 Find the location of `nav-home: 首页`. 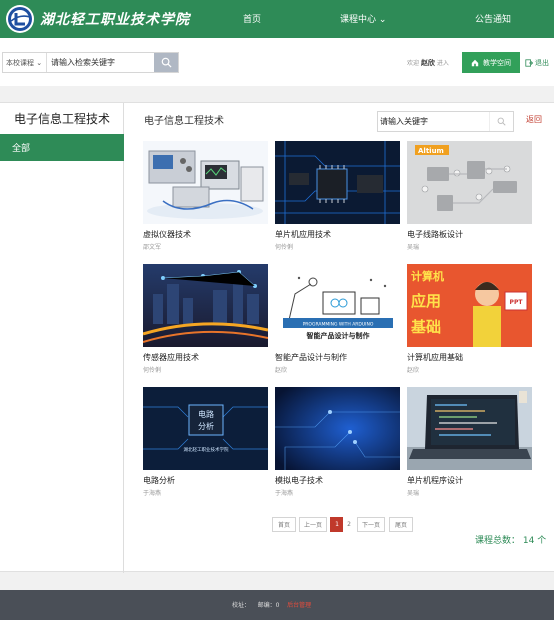

nav-home: 首页 is located at coordinates (252, 18).